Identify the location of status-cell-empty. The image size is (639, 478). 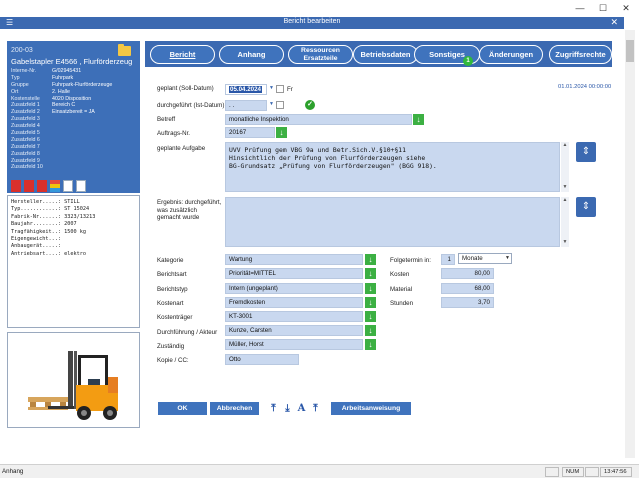
(552, 472).